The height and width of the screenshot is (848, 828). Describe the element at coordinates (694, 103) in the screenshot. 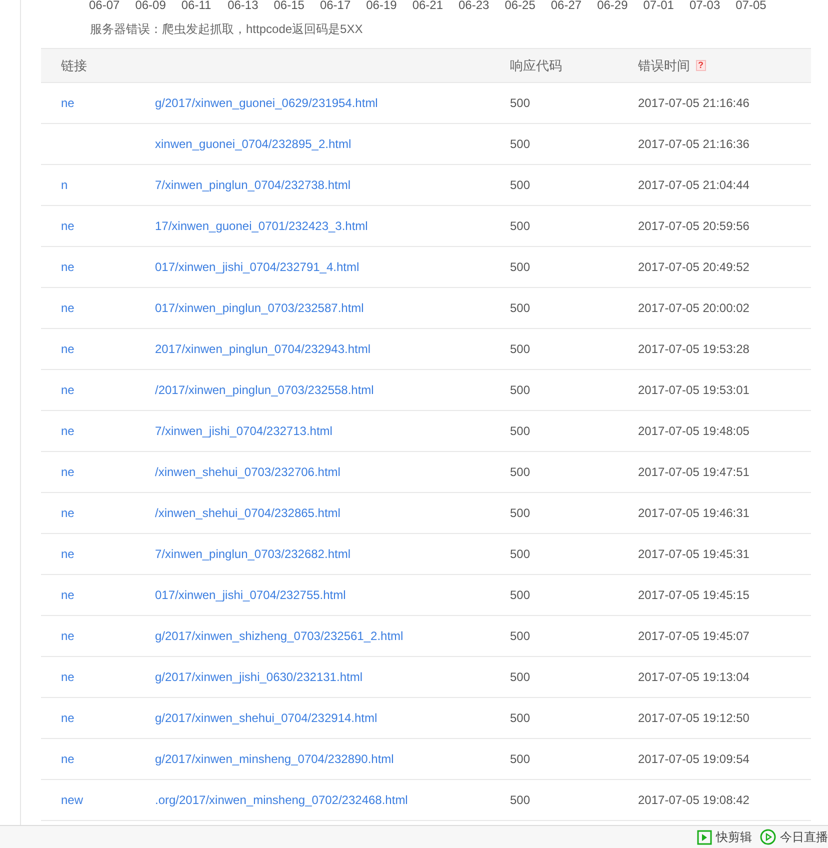

I see `error-time: 2017-07-05 21:16:46` at that location.